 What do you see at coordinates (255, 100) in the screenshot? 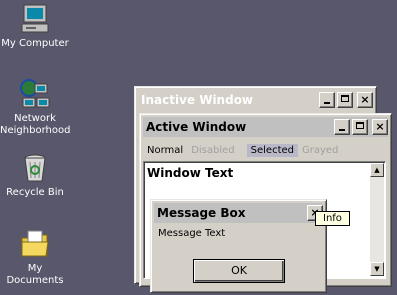
I see `inactive-window-titlebar: Inactive Window ×` at bounding box center [255, 100].